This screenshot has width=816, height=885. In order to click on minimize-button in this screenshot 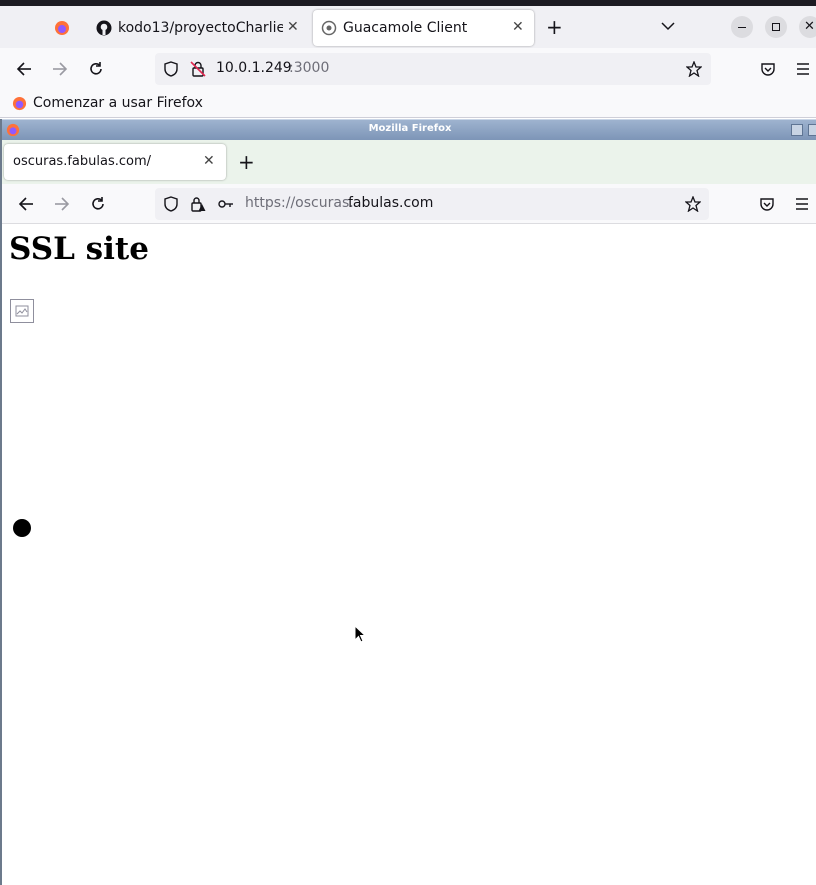, I will do `click(742, 27)`.